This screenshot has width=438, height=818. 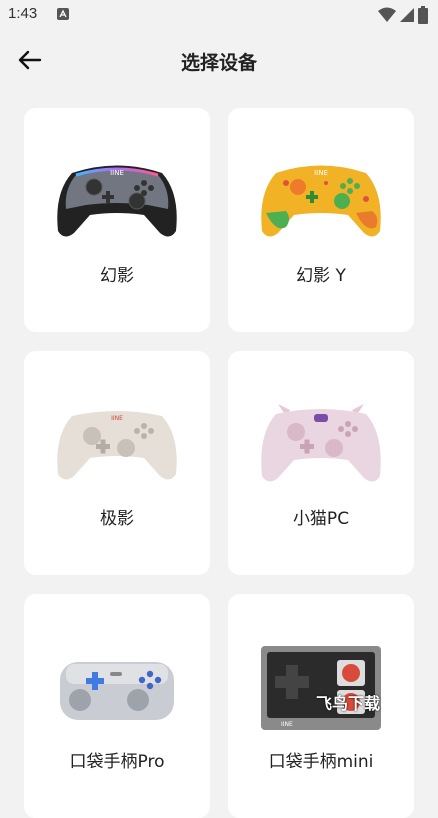 What do you see at coordinates (117, 201) in the screenshot?
I see `controller-phantom-image: IINE` at bounding box center [117, 201].